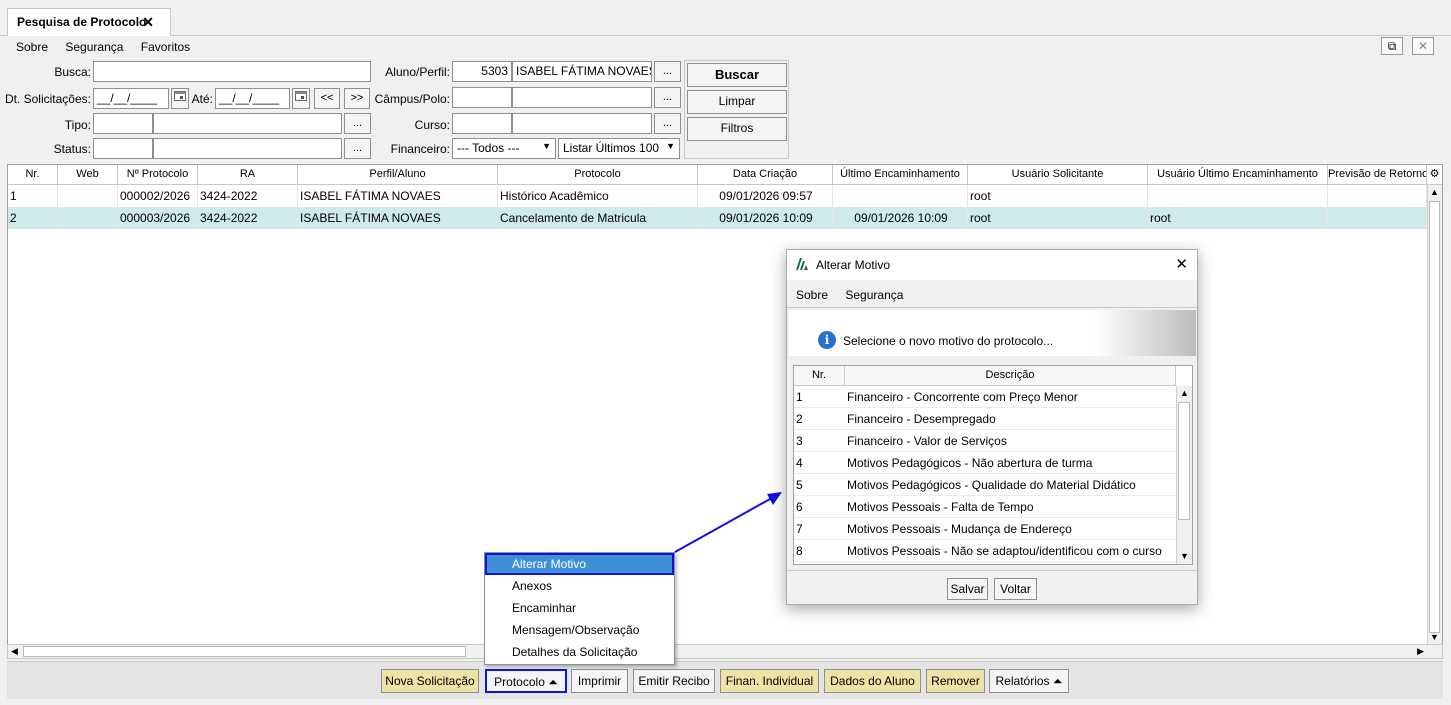 This screenshot has height=705, width=1451. What do you see at coordinates (802, 265) in the screenshot?
I see `app-logo-icon` at bounding box center [802, 265].